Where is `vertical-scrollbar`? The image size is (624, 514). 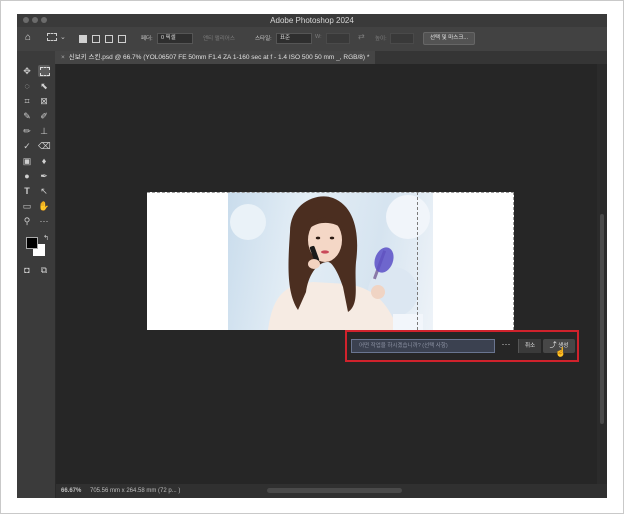
vertical-scrollbar is located at coordinates (602, 274).